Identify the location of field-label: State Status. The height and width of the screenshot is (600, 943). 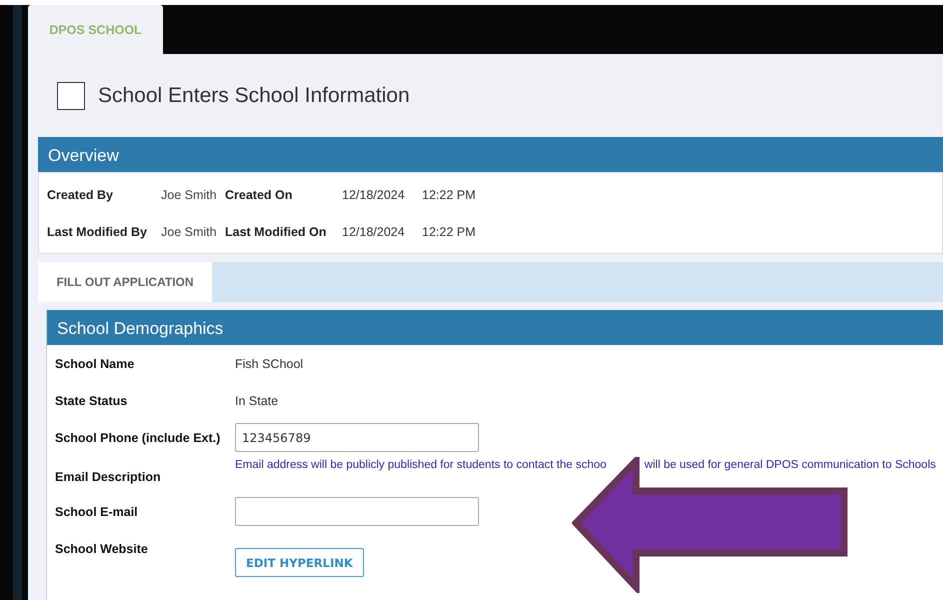
(91, 401).